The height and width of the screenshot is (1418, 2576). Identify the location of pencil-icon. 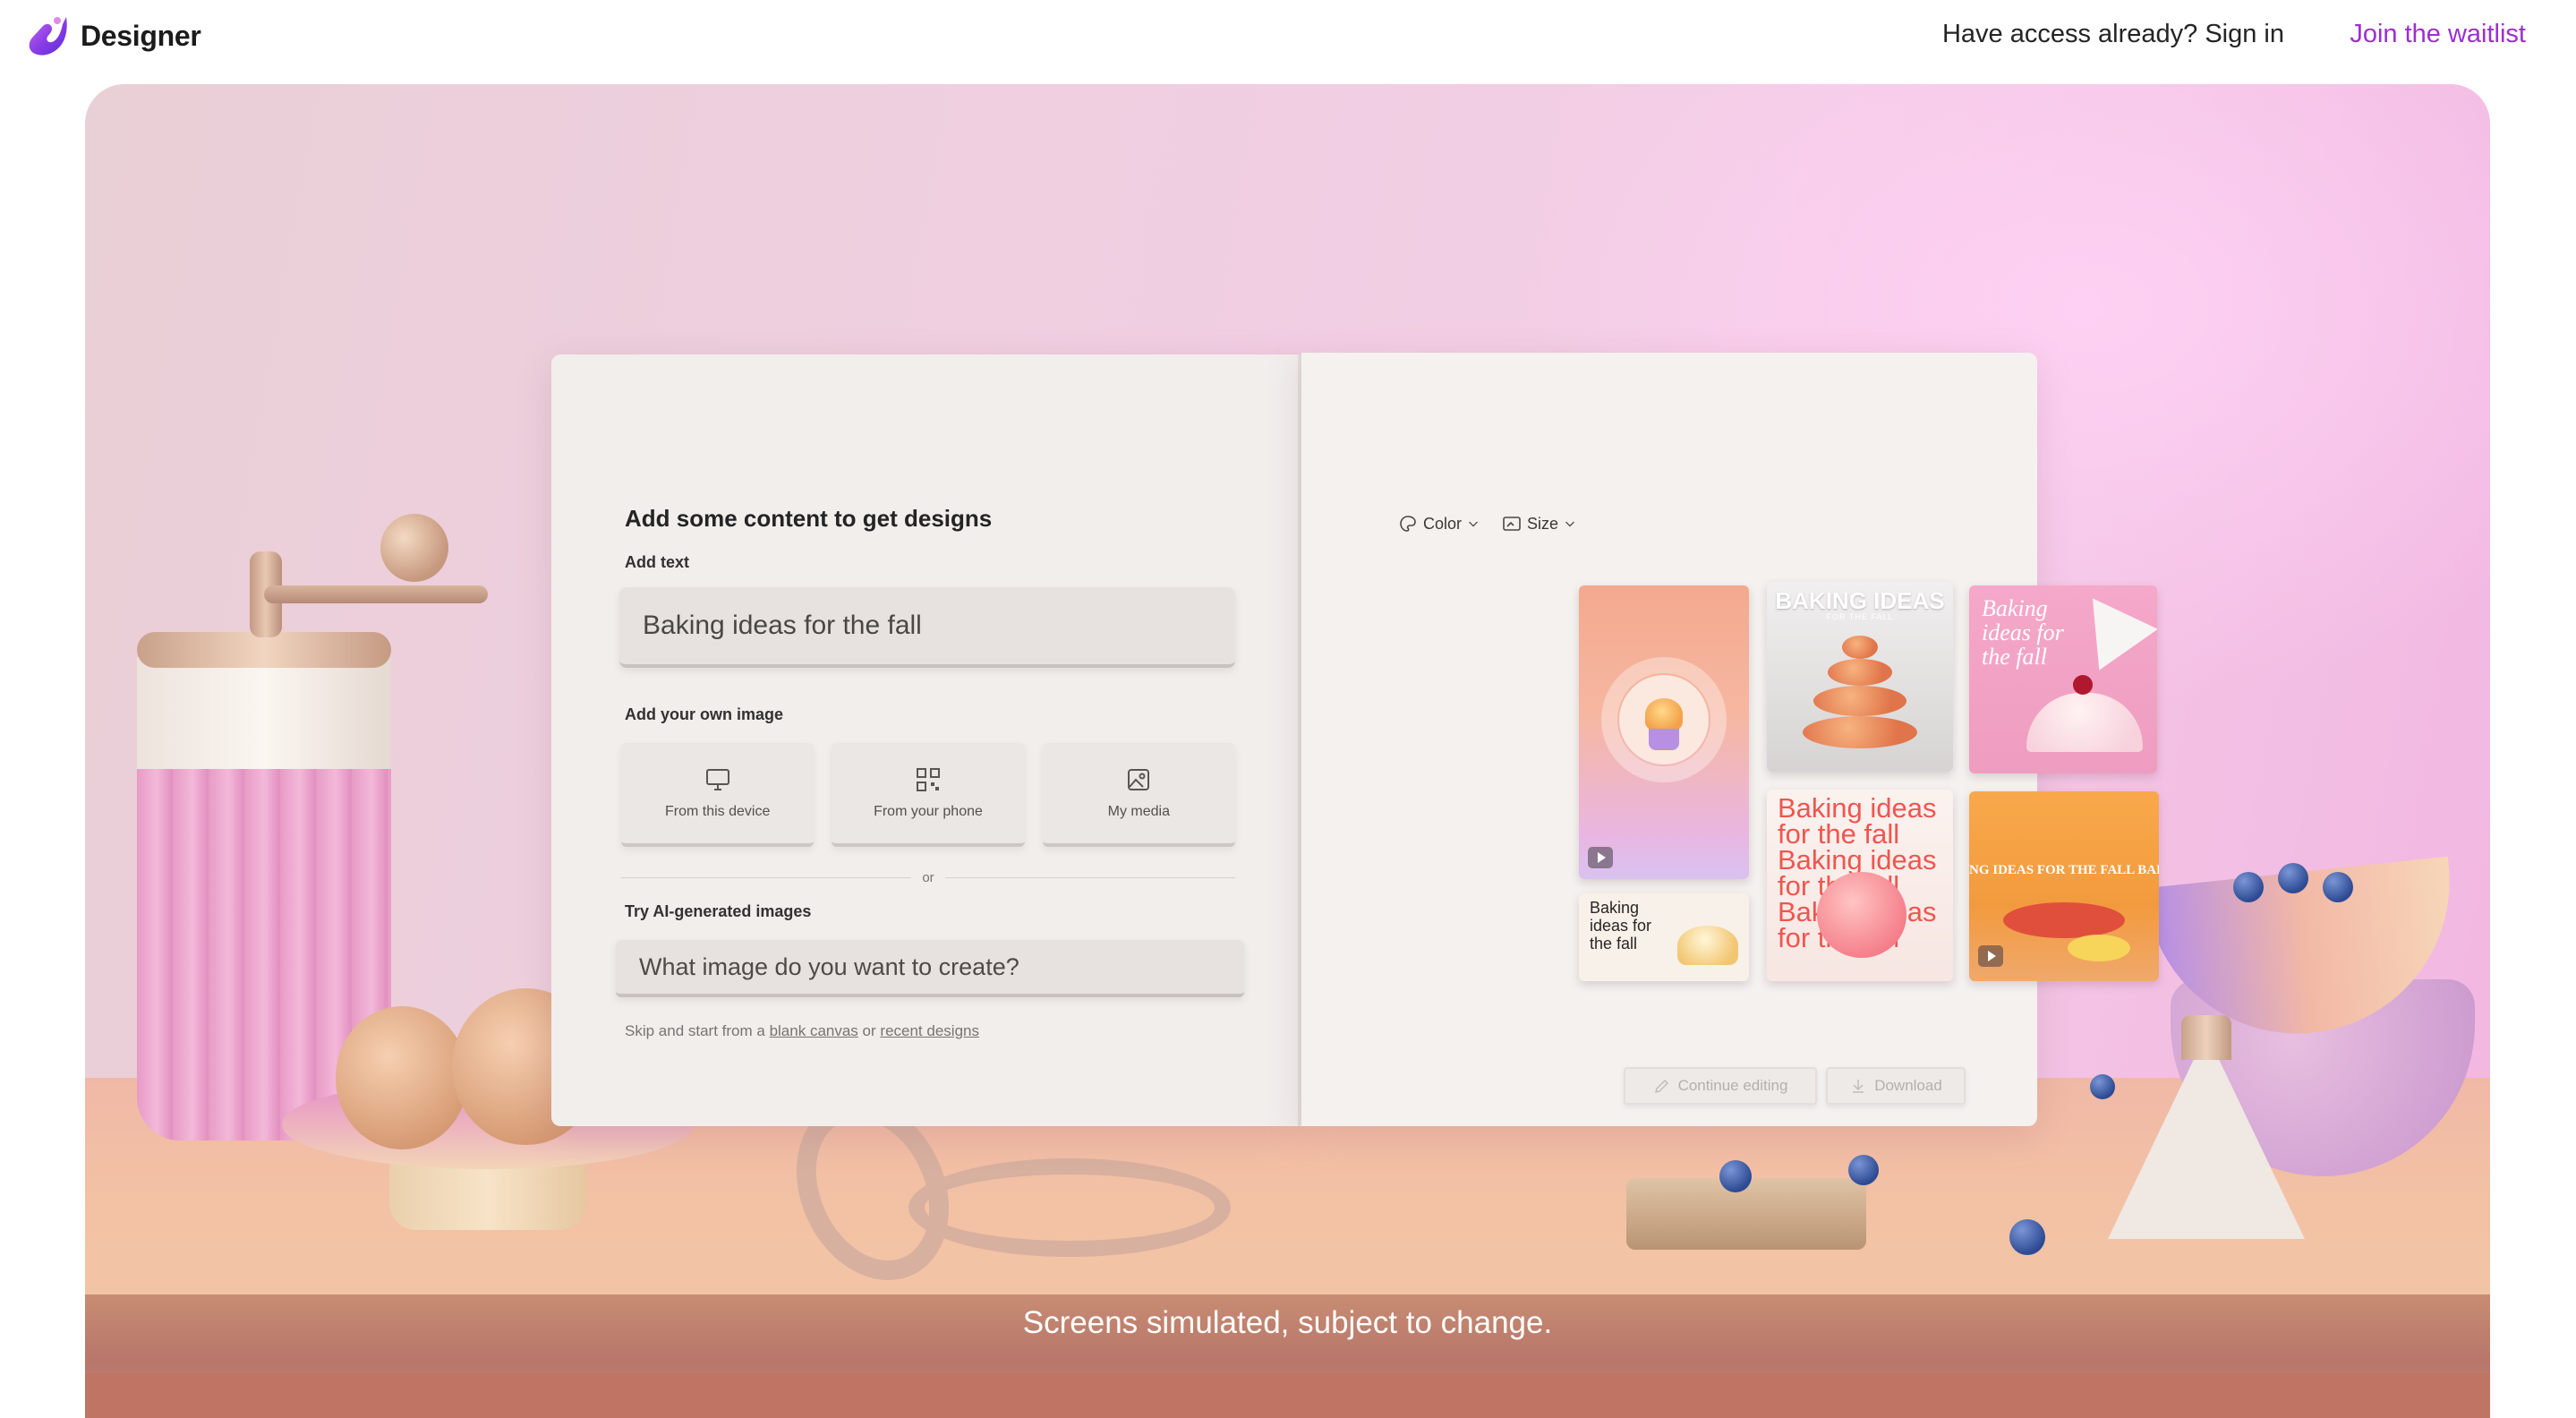
(1661, 1087).